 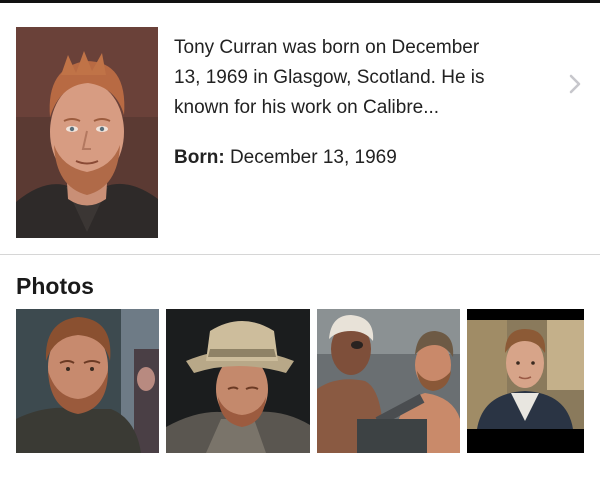 I want to click on chevron-right-icon, so click(x=575, y=84).